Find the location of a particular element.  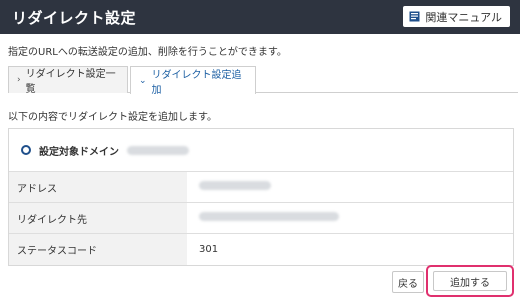

domain-row: 設定対象ドメイン is located at coordinates (261, 150).